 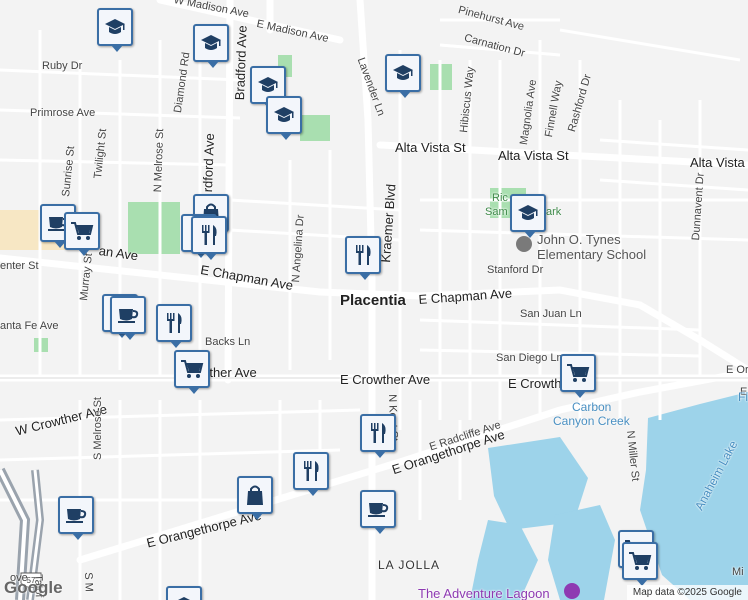 I want to click on street-label-crowther-e: E Crowther Ave, so click(x=385, y=379).